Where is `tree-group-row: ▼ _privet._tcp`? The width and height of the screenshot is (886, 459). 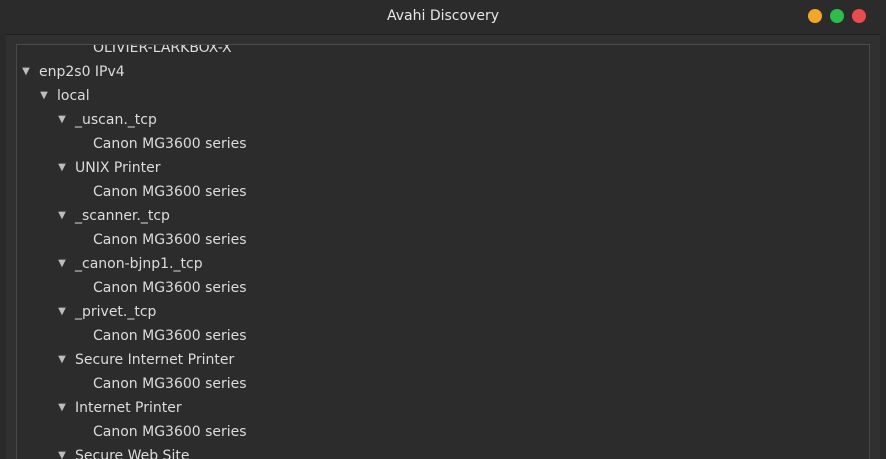 tree-group-row: ▼ _privet._tcp is located at coordinates (443, 312).